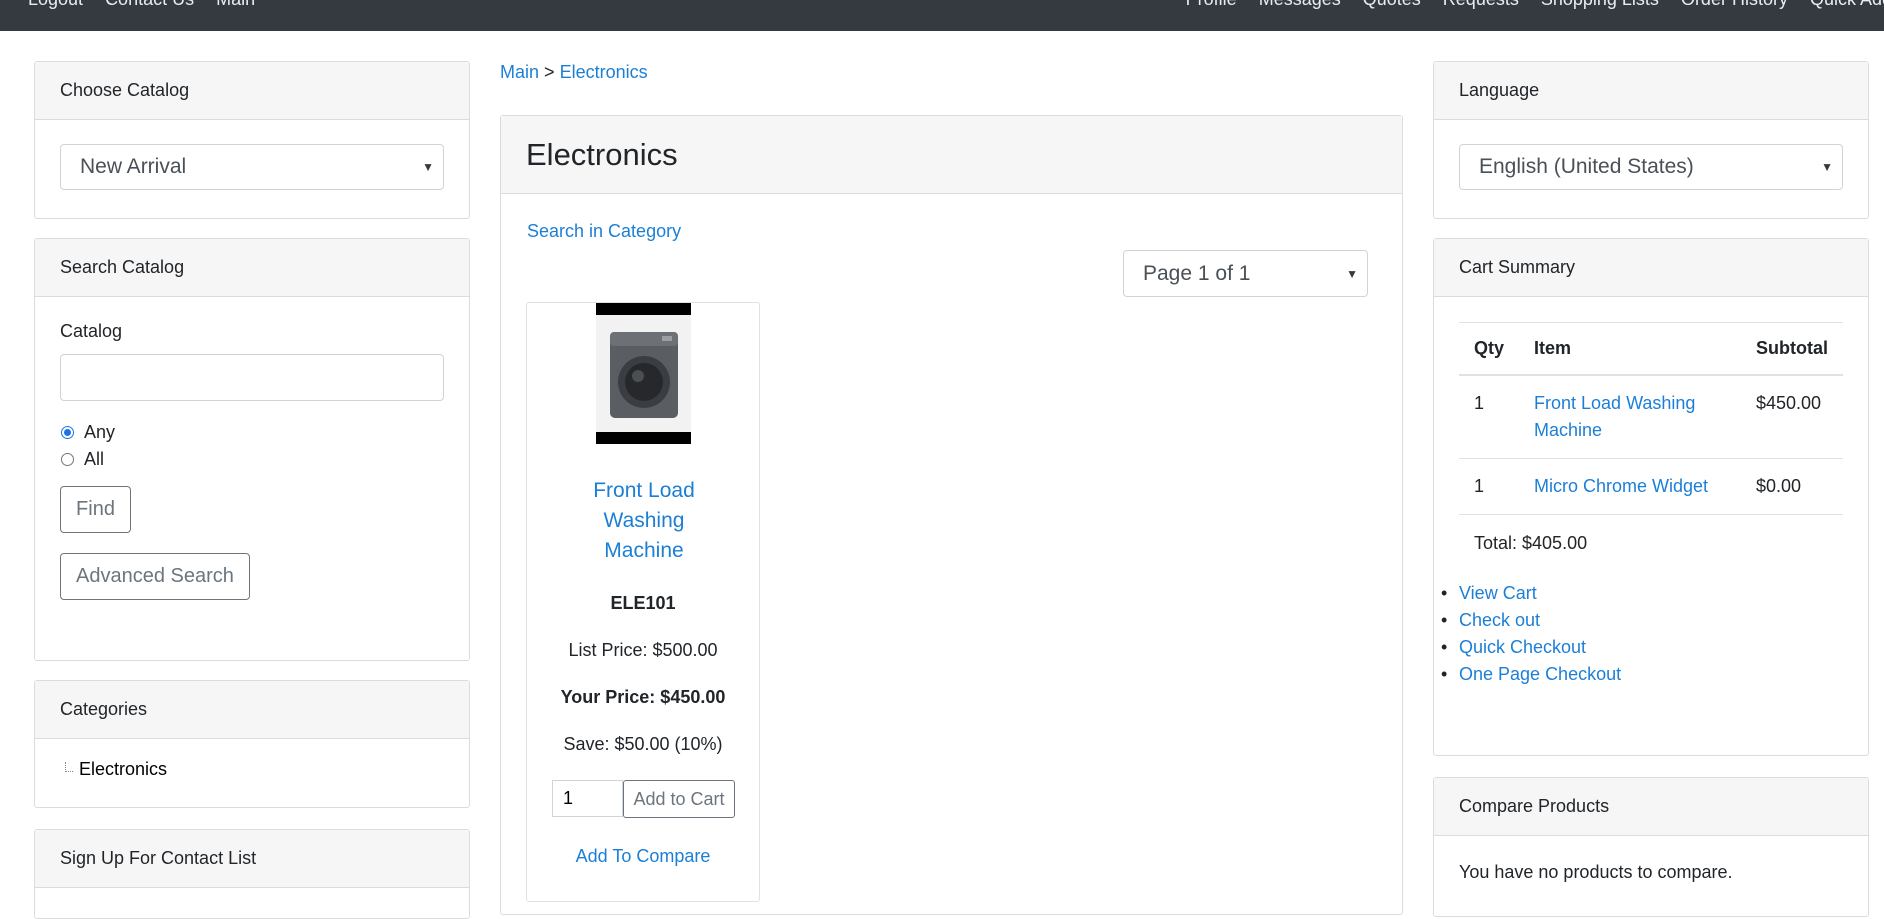  I want to click on quantity-input, so click(587, 798).